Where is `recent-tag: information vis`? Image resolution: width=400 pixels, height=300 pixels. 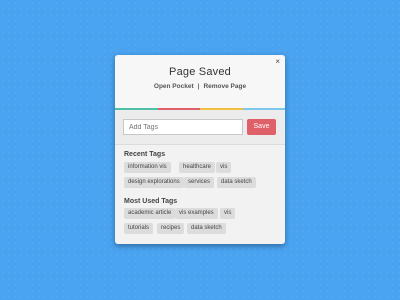
recent-tag: information vis is located at coordinates (147, 167).